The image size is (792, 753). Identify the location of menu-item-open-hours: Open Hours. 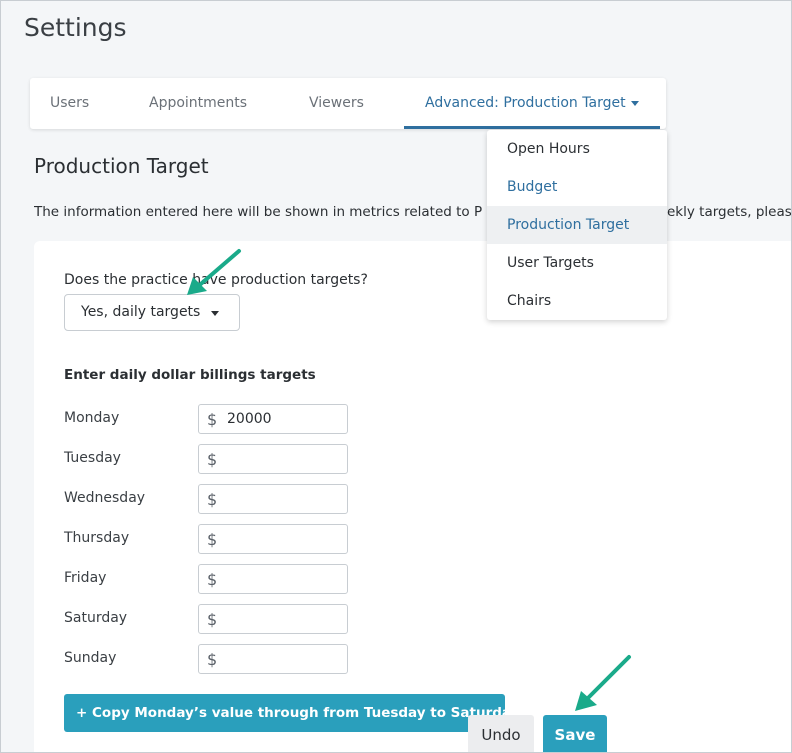
(577, 149).